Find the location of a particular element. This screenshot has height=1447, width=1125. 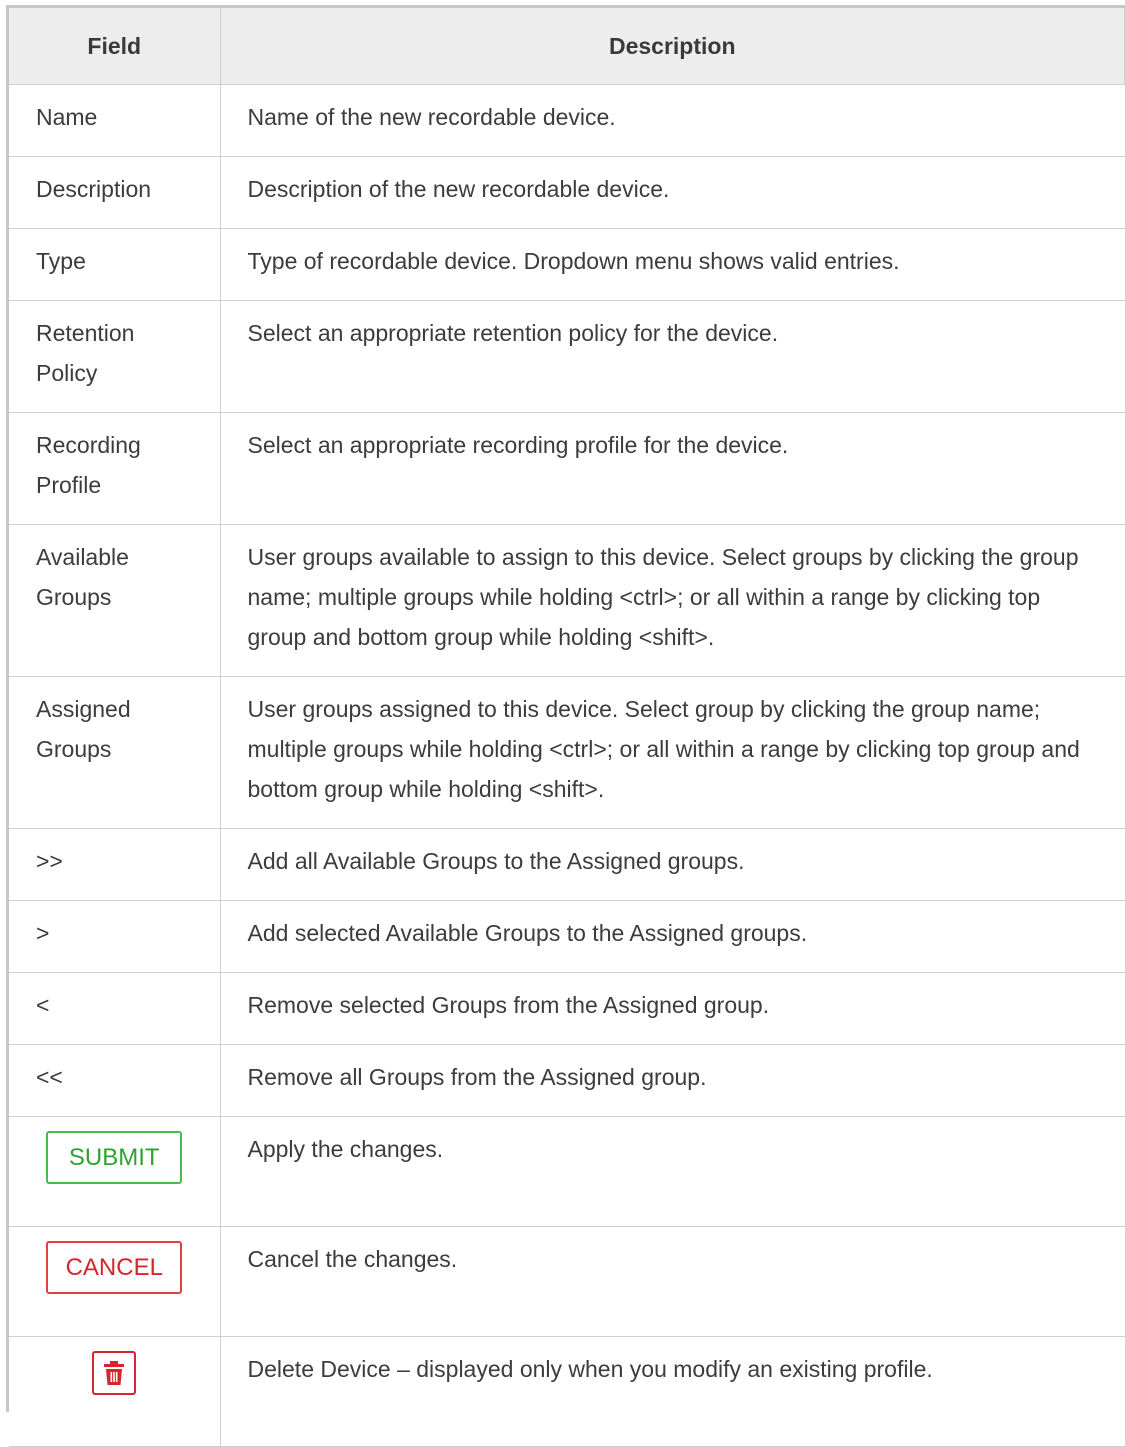

table-header-row: Field Description is located at coordinates (567, 46).